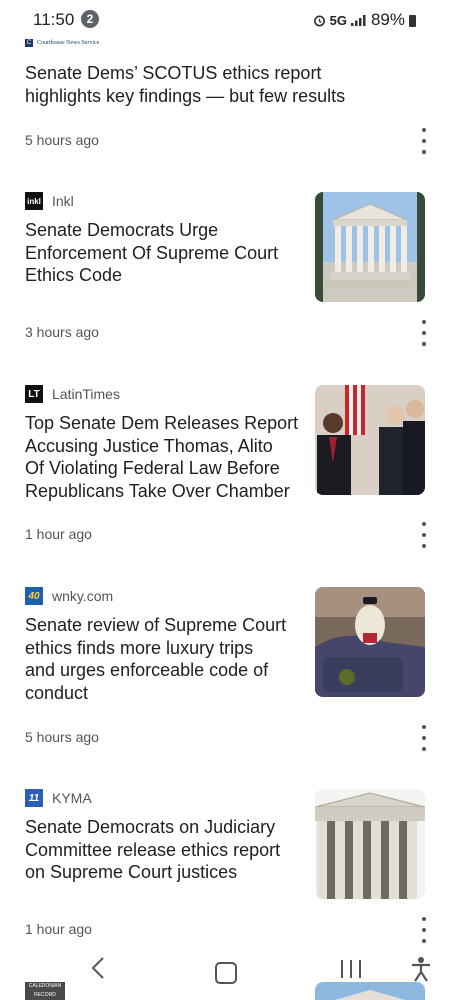 Image resolution: width=450 pixels, height=1000 pixels. I want to click on accessibility-icon, so click(421, 971).